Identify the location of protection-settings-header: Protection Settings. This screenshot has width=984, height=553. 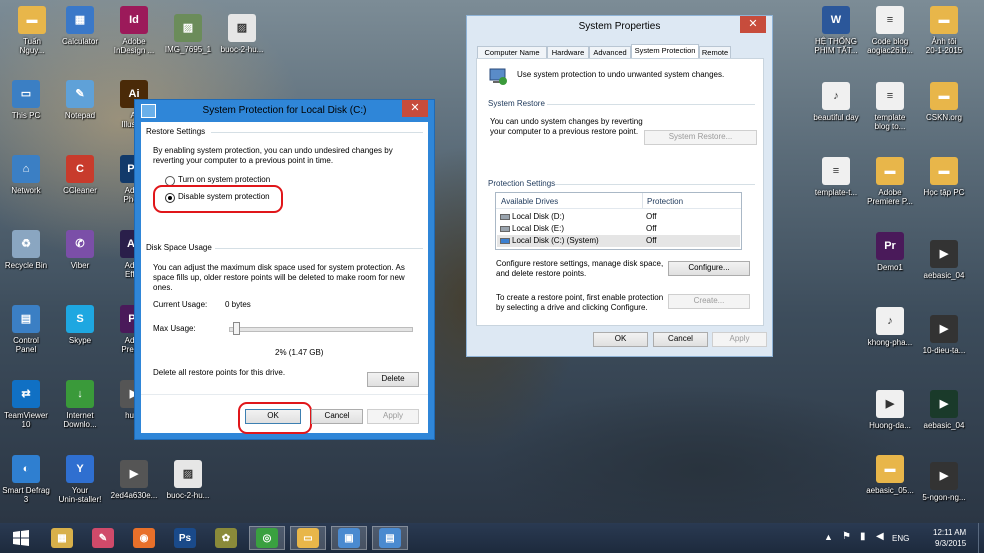
(522, 183).